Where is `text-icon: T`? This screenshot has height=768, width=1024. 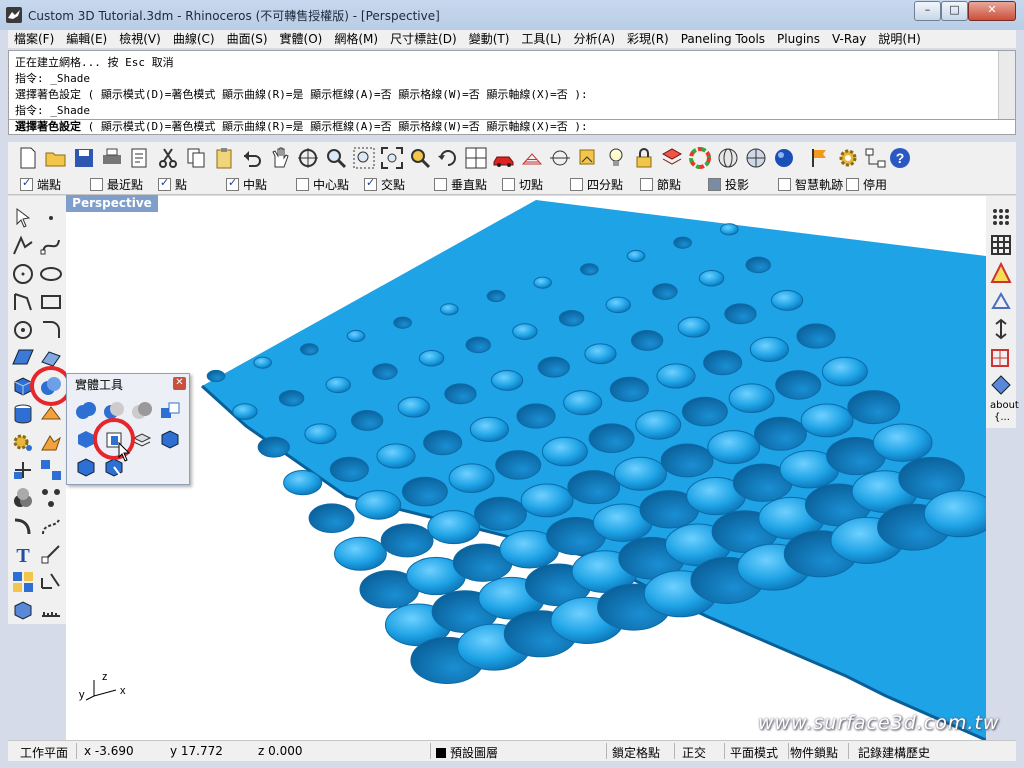
text-icon: T is located at coordinates (23, 554).